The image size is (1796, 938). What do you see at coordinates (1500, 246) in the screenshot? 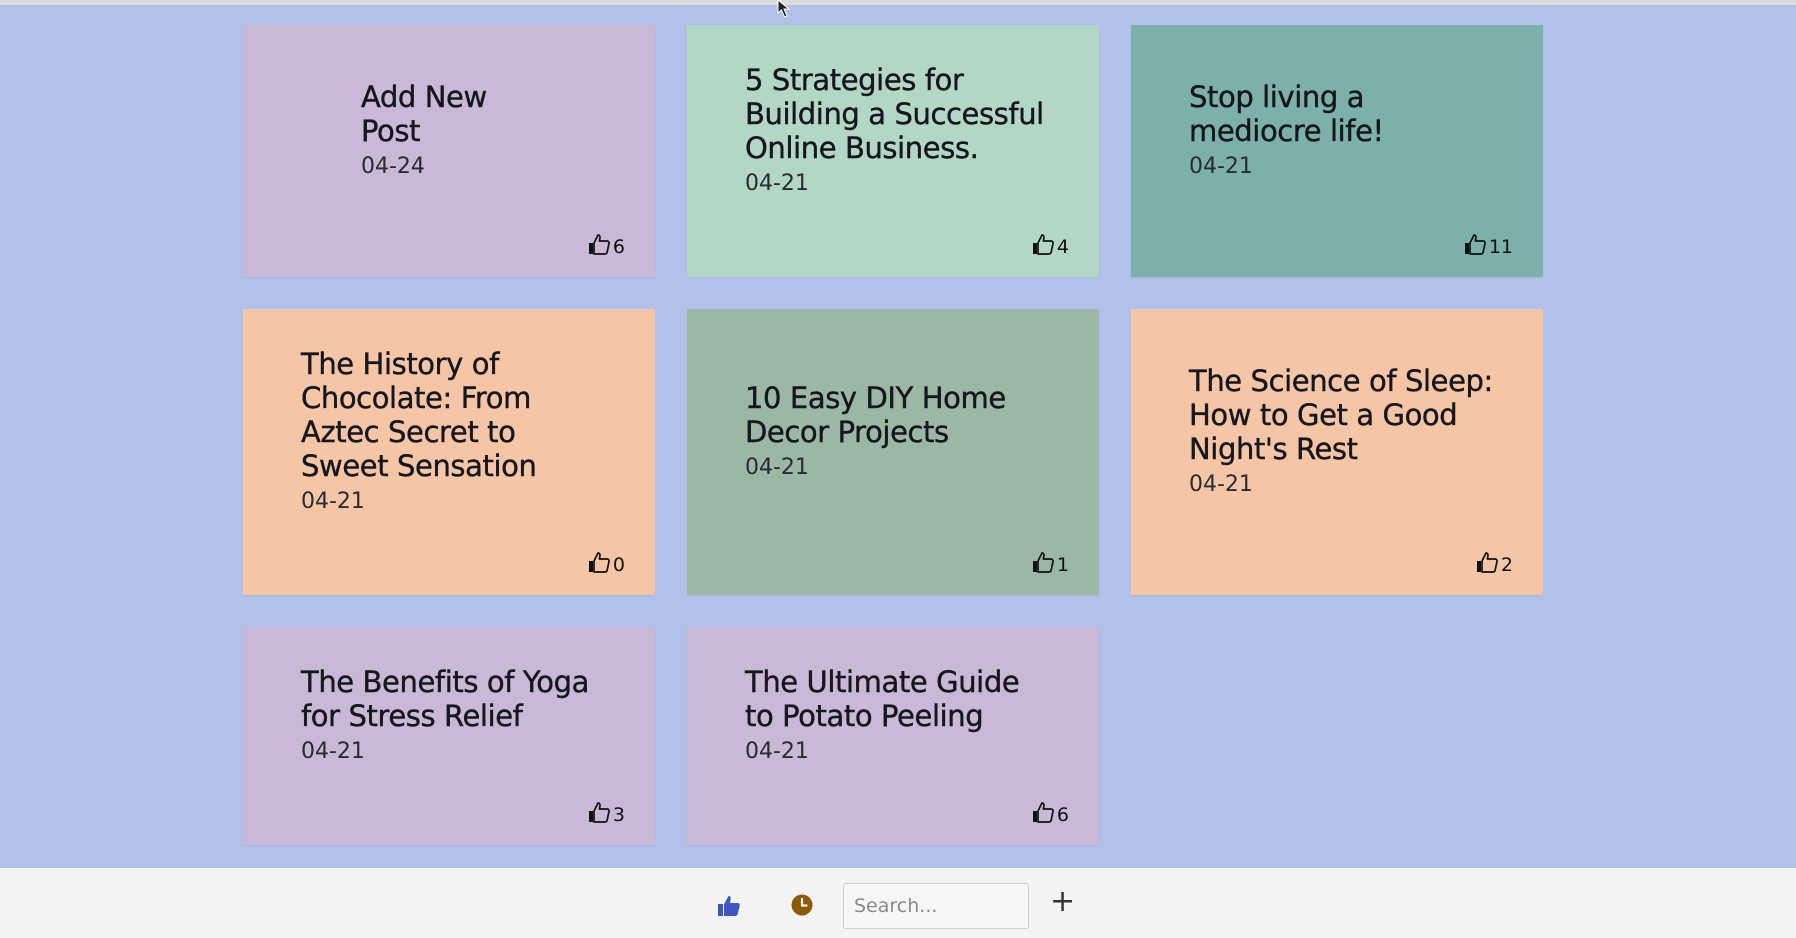
I see `like-count: 11` at bounding box center [1500, 246].